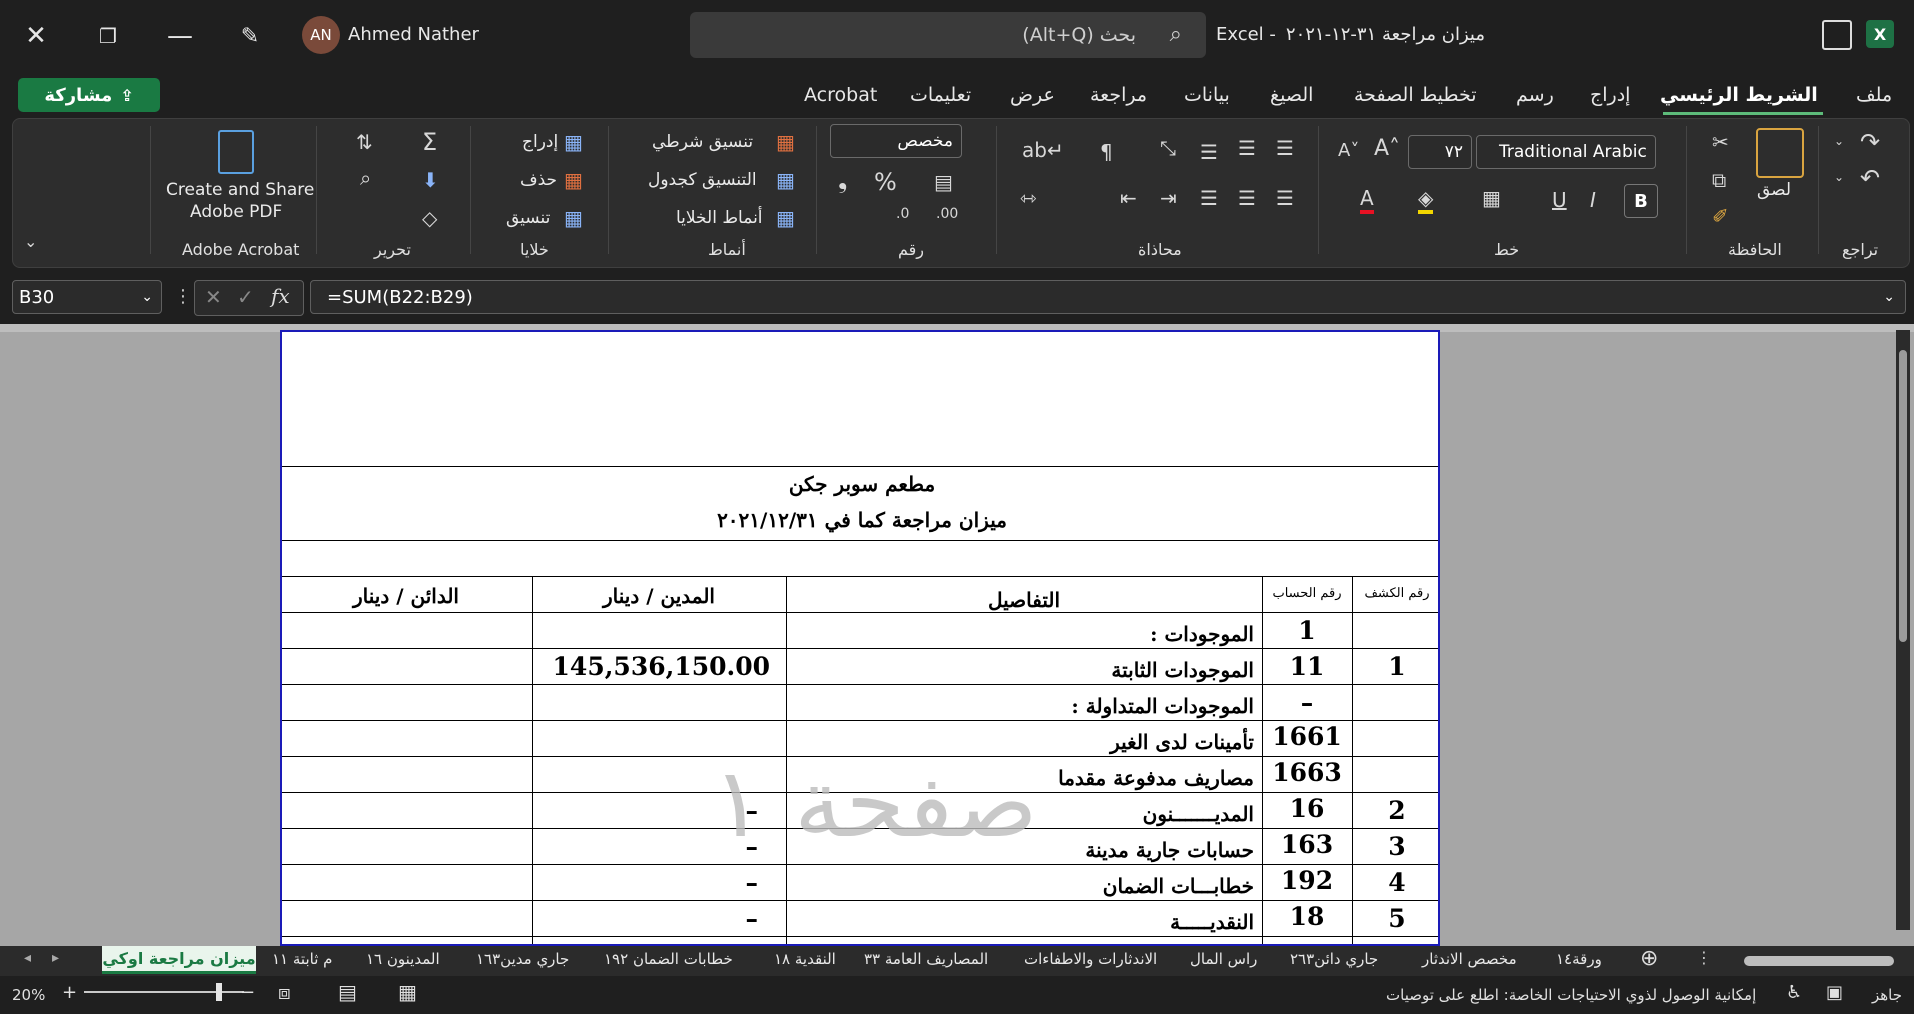  Describe the element at coordinates (302, 959) in the screenshot. I see `sheet-tab: م ثابتة ١١` at that location.